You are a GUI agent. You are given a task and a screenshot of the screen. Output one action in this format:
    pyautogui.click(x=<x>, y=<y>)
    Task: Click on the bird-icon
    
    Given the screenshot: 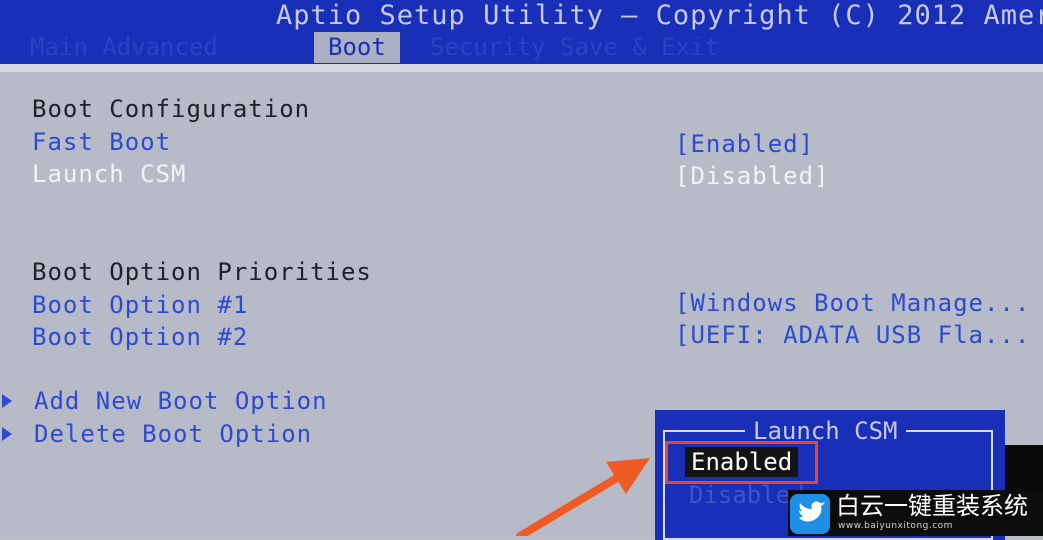 What is the action you would take?
    pyautogui.click(x=810, y=514)
    